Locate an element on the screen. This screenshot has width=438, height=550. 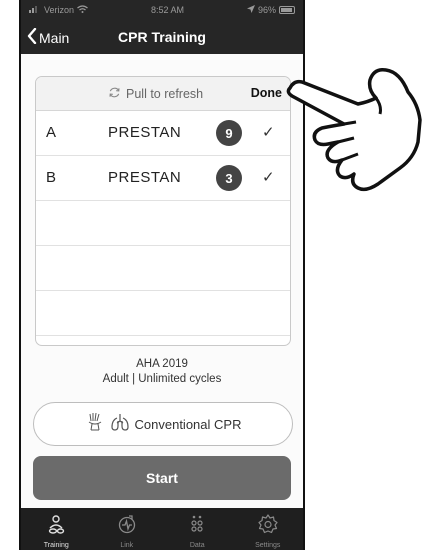
refresh-label: Pull to refresh is located at coordinates (165, 94).